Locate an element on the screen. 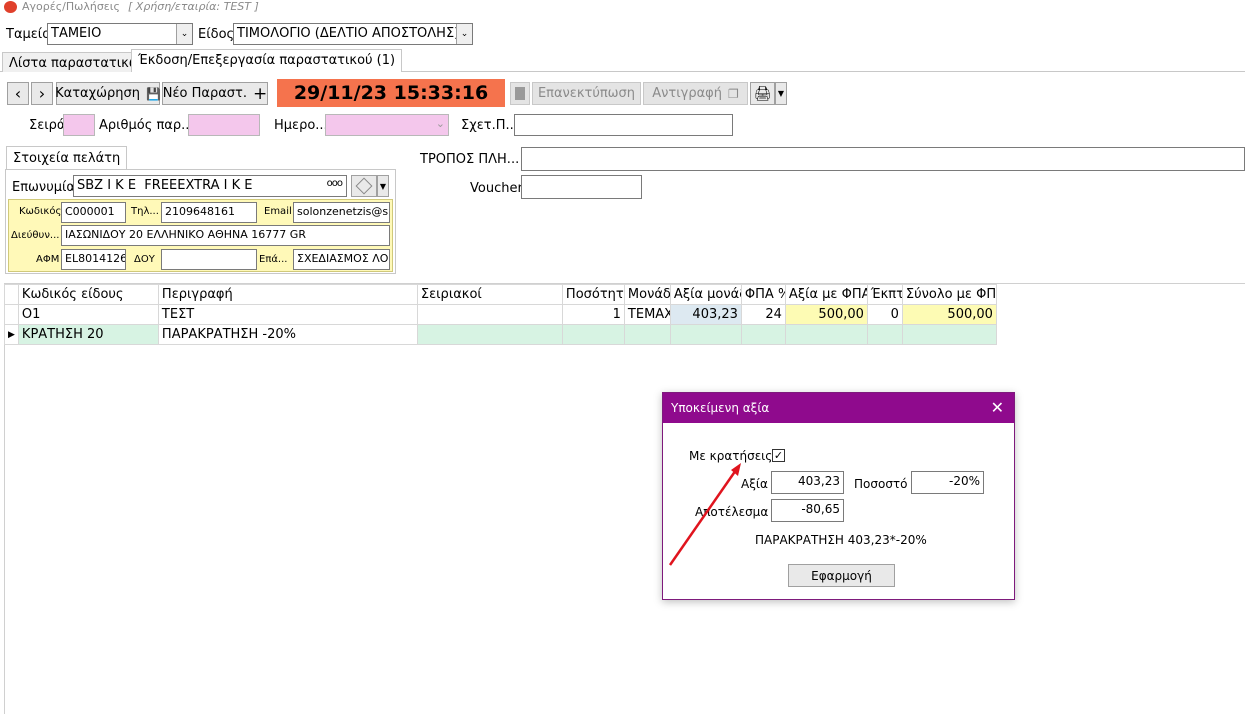 This screenshot has height=714, width=1245. annotation-arrow is located at coordinates (704, 514).